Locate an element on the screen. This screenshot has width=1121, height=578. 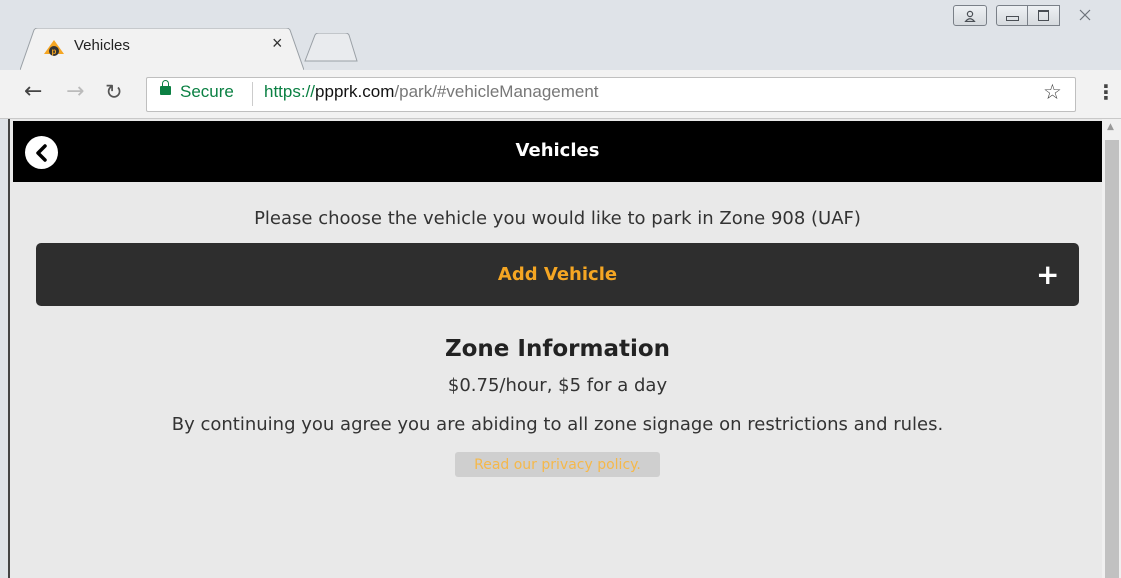
secure-label: Secure is located at coordinates (207, 92).